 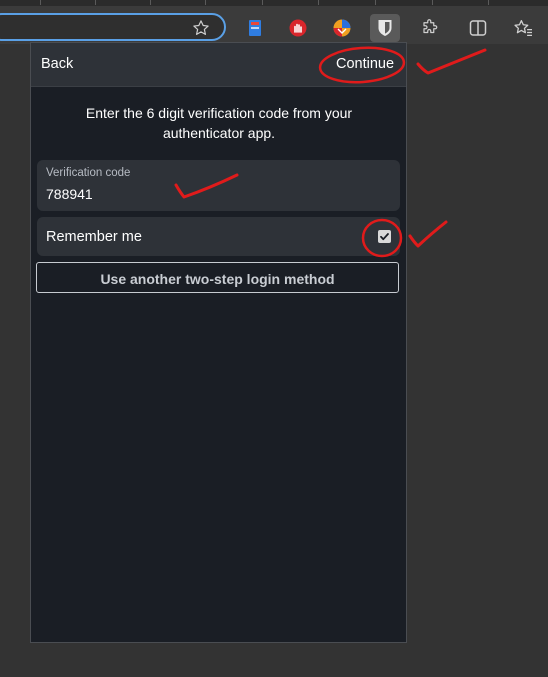 I want to click on use-another-method-button: Use another two-step login method, so click(x=217, y=277).